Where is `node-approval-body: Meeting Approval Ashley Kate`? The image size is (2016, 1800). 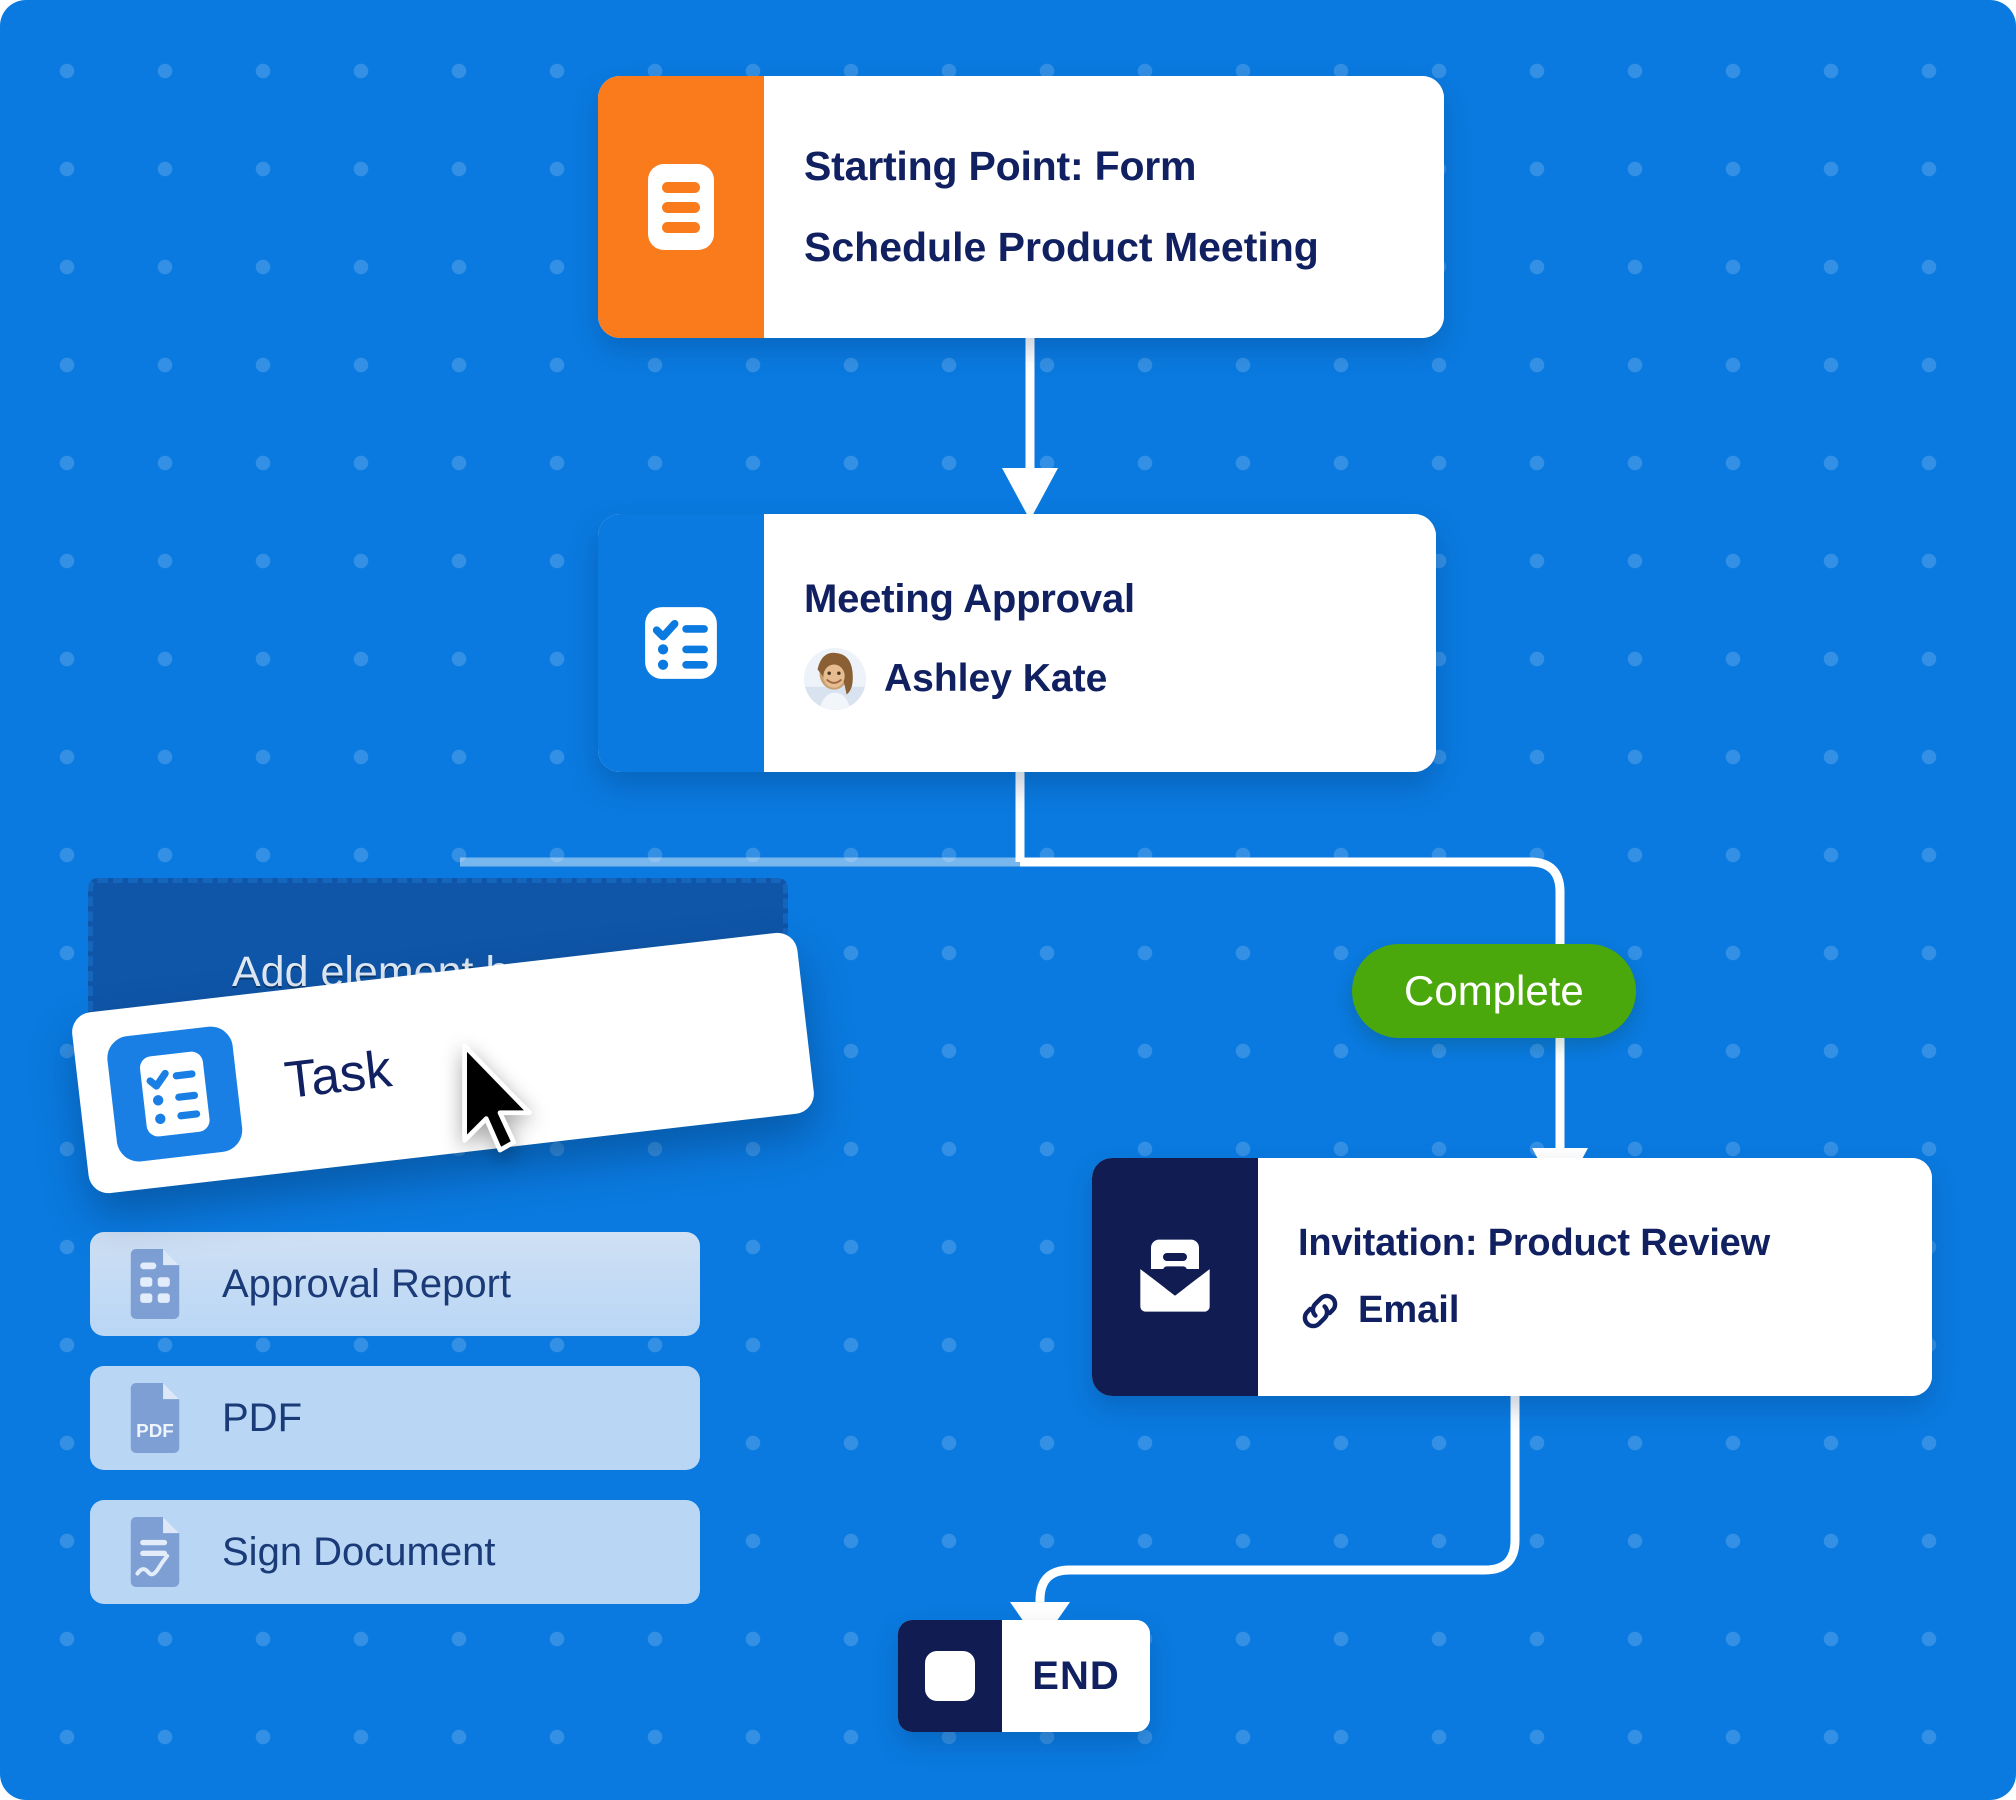 node-approval-body: Meeting Approval Ashley Kate is located at coordinates (1100, 643).